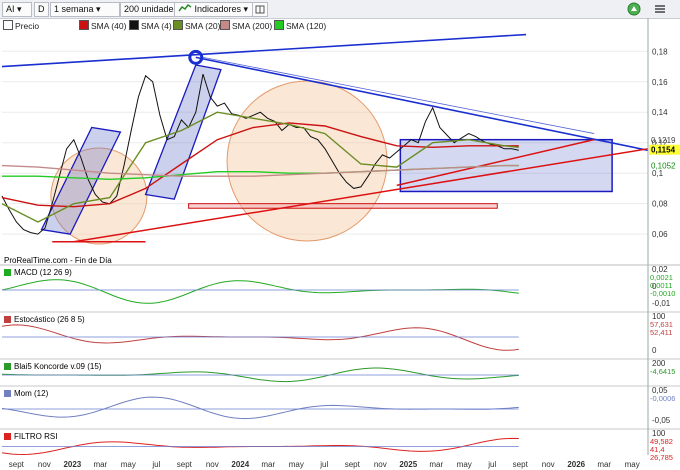 The width and height of the screenshot is (680, 470). I want to click on x-tick-label: 2025, so click(408, 464).